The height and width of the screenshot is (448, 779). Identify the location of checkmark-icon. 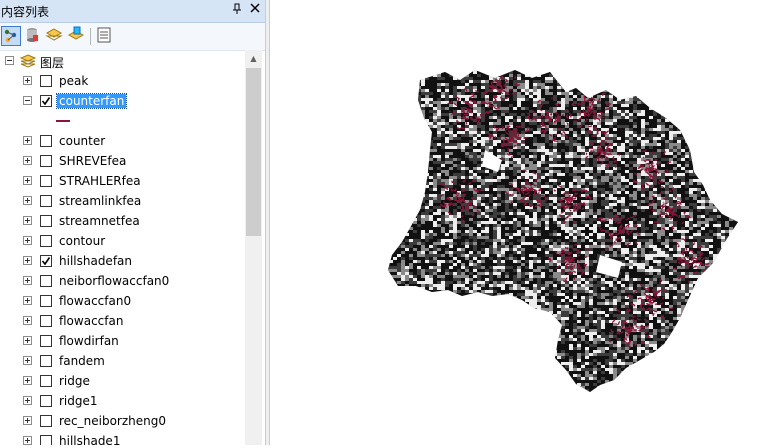
(46, 261).